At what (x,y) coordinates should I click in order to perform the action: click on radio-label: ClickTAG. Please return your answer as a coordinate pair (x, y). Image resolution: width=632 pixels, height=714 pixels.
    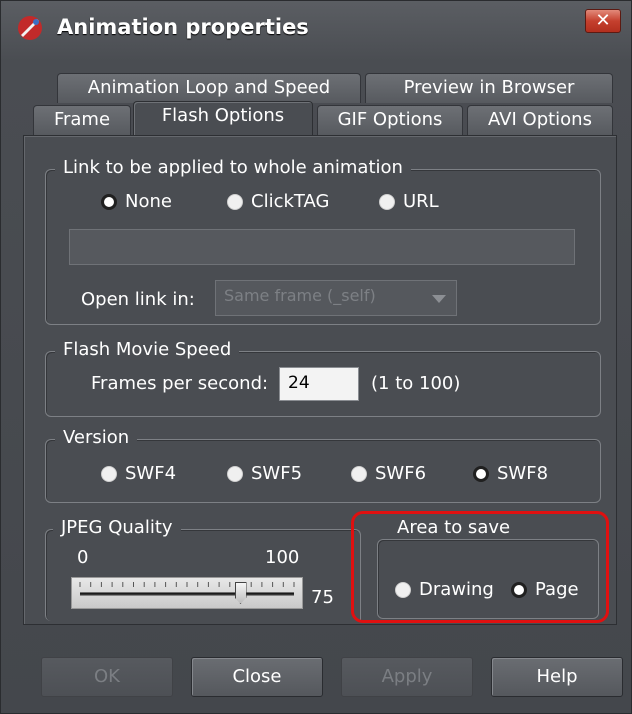
    Looking at the image, I should click on (290, 201).